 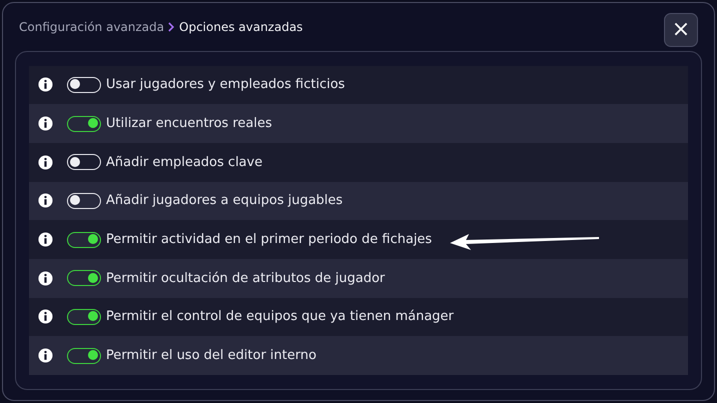 What do you see at coordinates (225, 84) in the screenshot?
I see `option-label: Usar jugadores y empleados ficticios` at bounding box center [225, 84].